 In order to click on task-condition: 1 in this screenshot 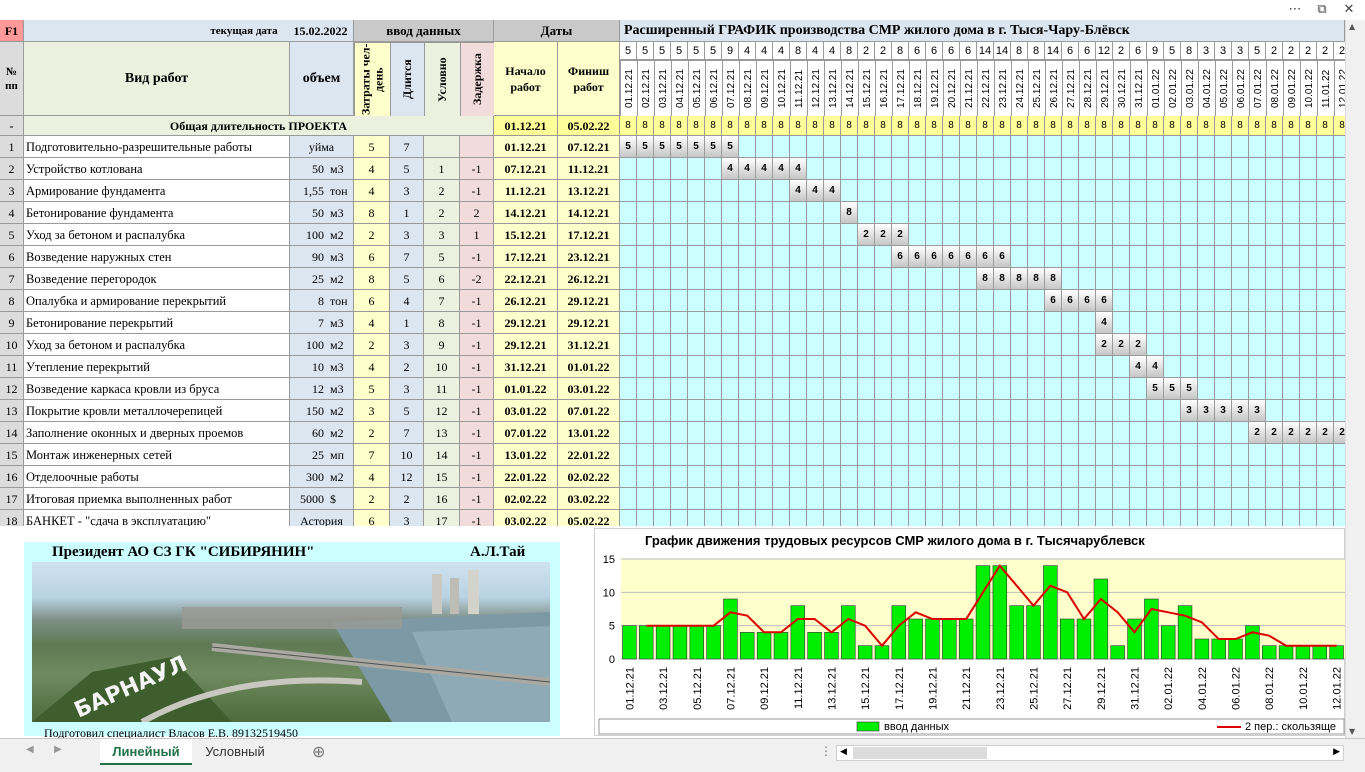, I will do `click(442, 169)`.